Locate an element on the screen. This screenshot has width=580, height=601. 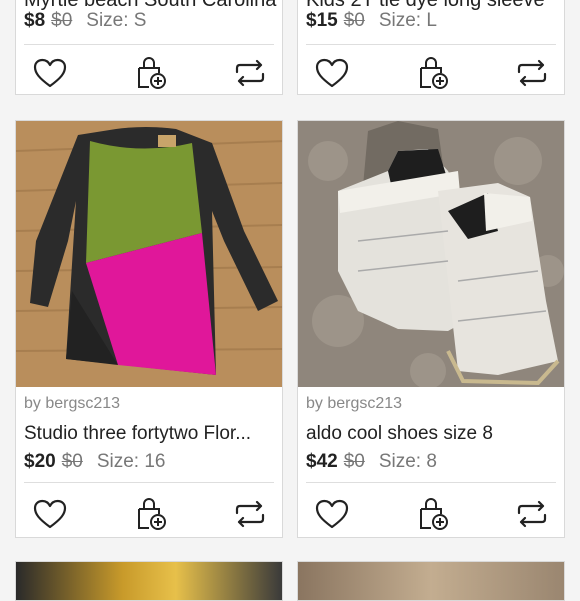
price-row: $42 $0 Size: 8 is located at coordinates (371, 462).